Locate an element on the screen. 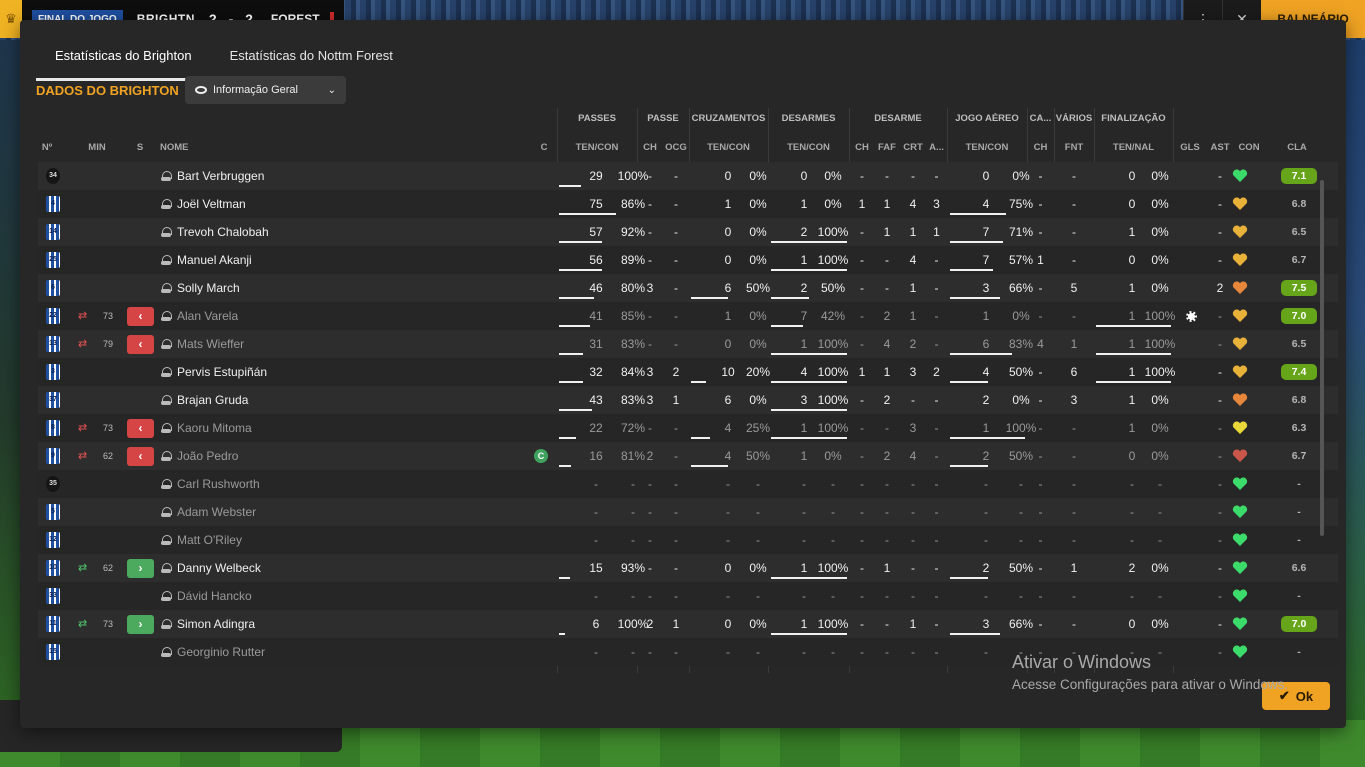 This screenshot has height=767, width=1365. shirt-icon: 13 is located at coordinates (53, 344).